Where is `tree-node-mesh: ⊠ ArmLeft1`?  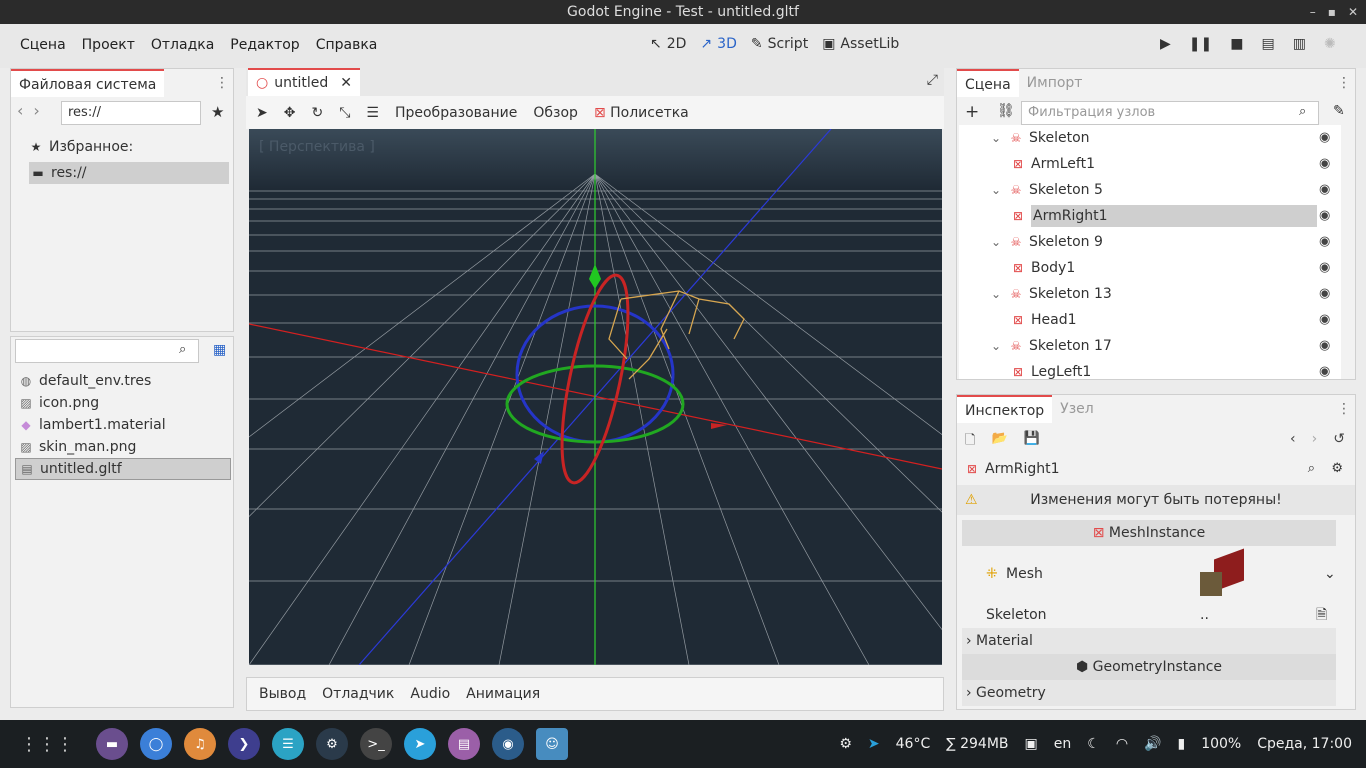
tree-node-mesh: ⊠ ArmLeft1 is located at coordinates (1150, 164).